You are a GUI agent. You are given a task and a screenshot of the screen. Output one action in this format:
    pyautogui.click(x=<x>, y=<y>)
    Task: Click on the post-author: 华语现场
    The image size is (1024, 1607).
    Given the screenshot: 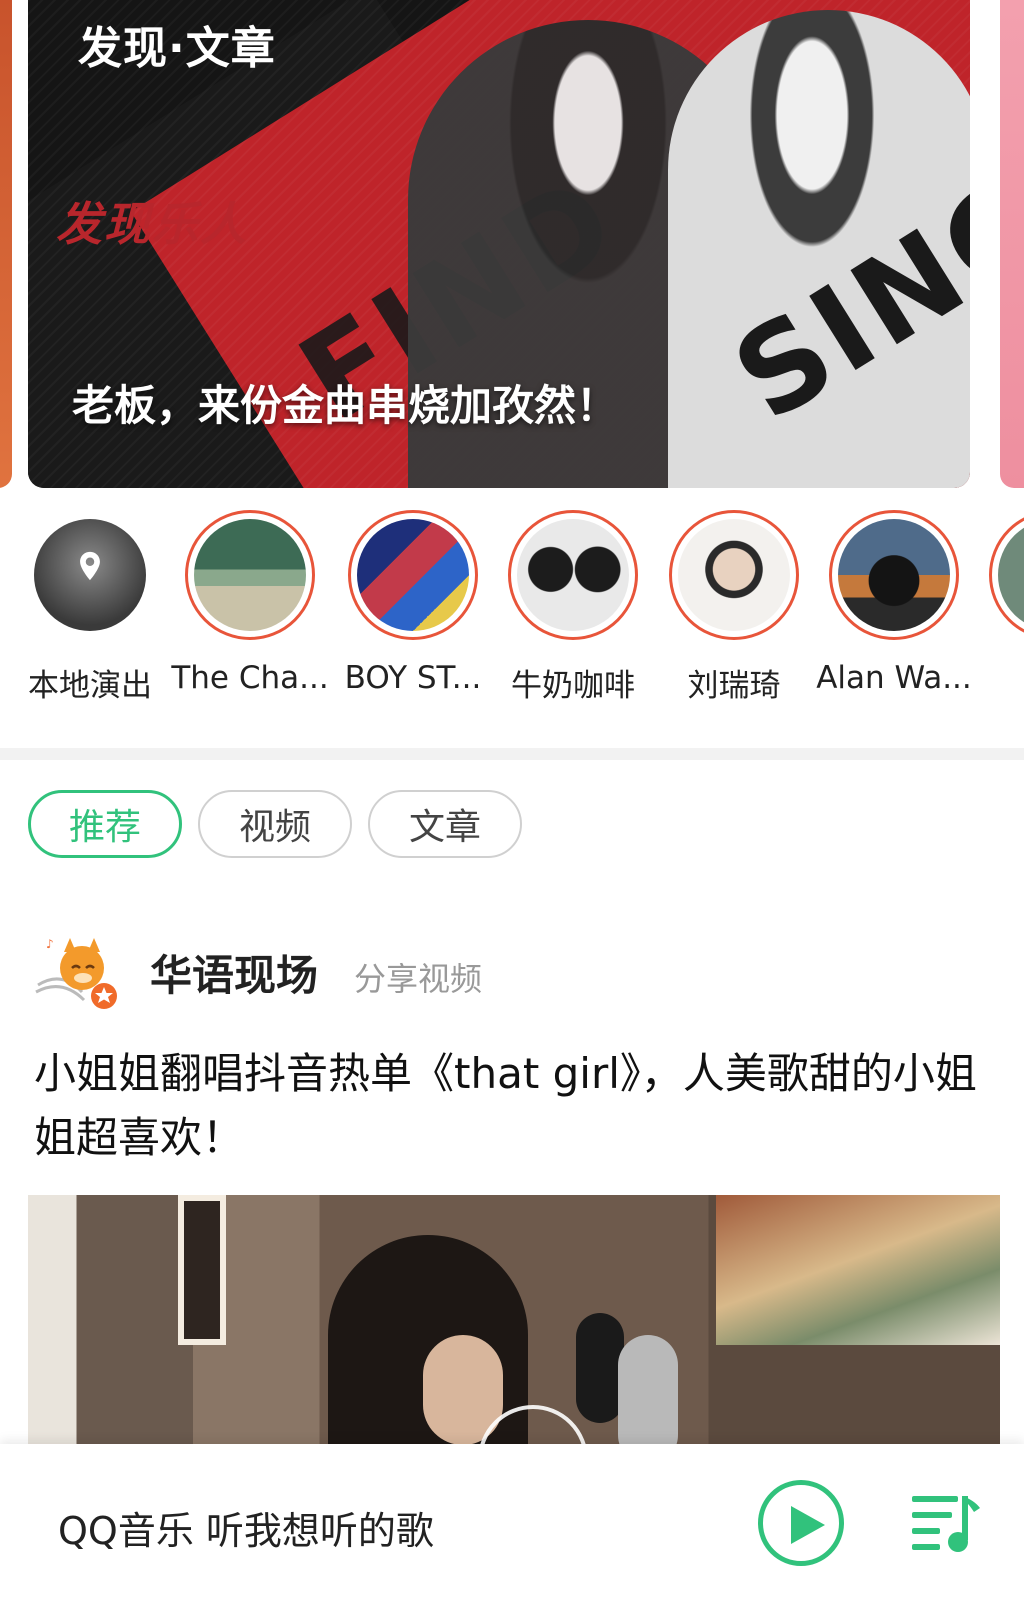 What is the action you would take?
    pyautogui.click(x=234, y=972)
    